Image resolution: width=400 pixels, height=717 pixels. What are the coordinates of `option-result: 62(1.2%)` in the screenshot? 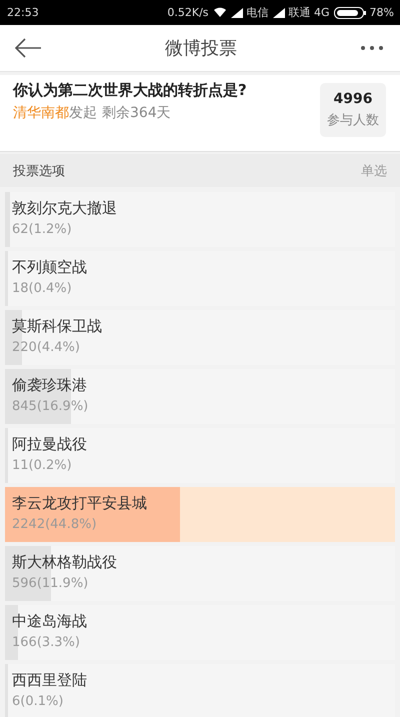 It's located at (42, 229).